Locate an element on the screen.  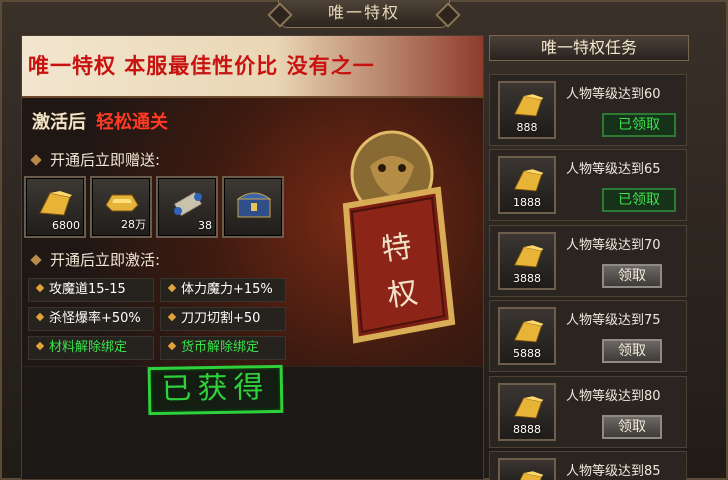
gift-qty: 28万 is located at coordinates (133, 224).